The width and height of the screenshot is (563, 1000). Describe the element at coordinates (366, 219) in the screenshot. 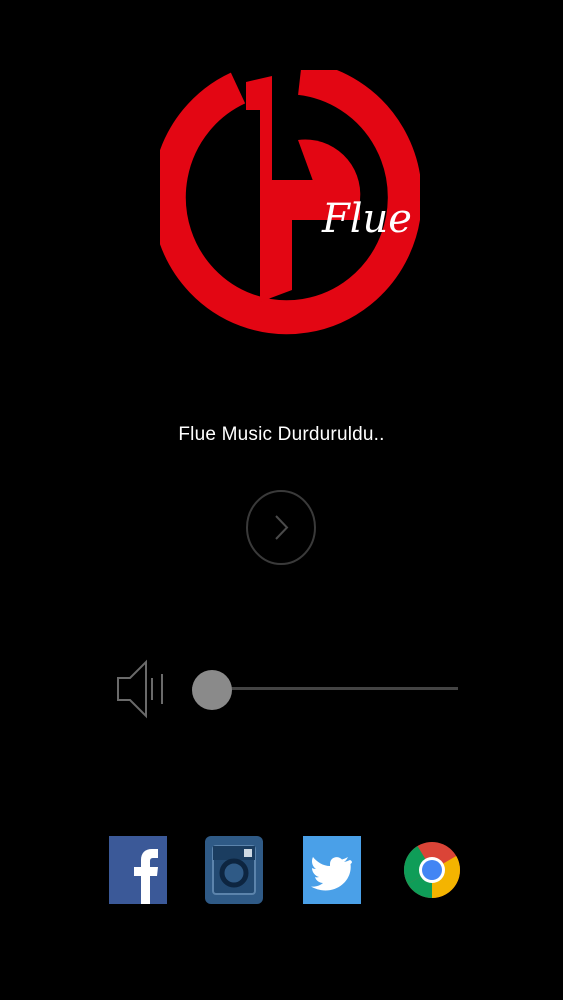

I see `logo-text: Flue` at that location.